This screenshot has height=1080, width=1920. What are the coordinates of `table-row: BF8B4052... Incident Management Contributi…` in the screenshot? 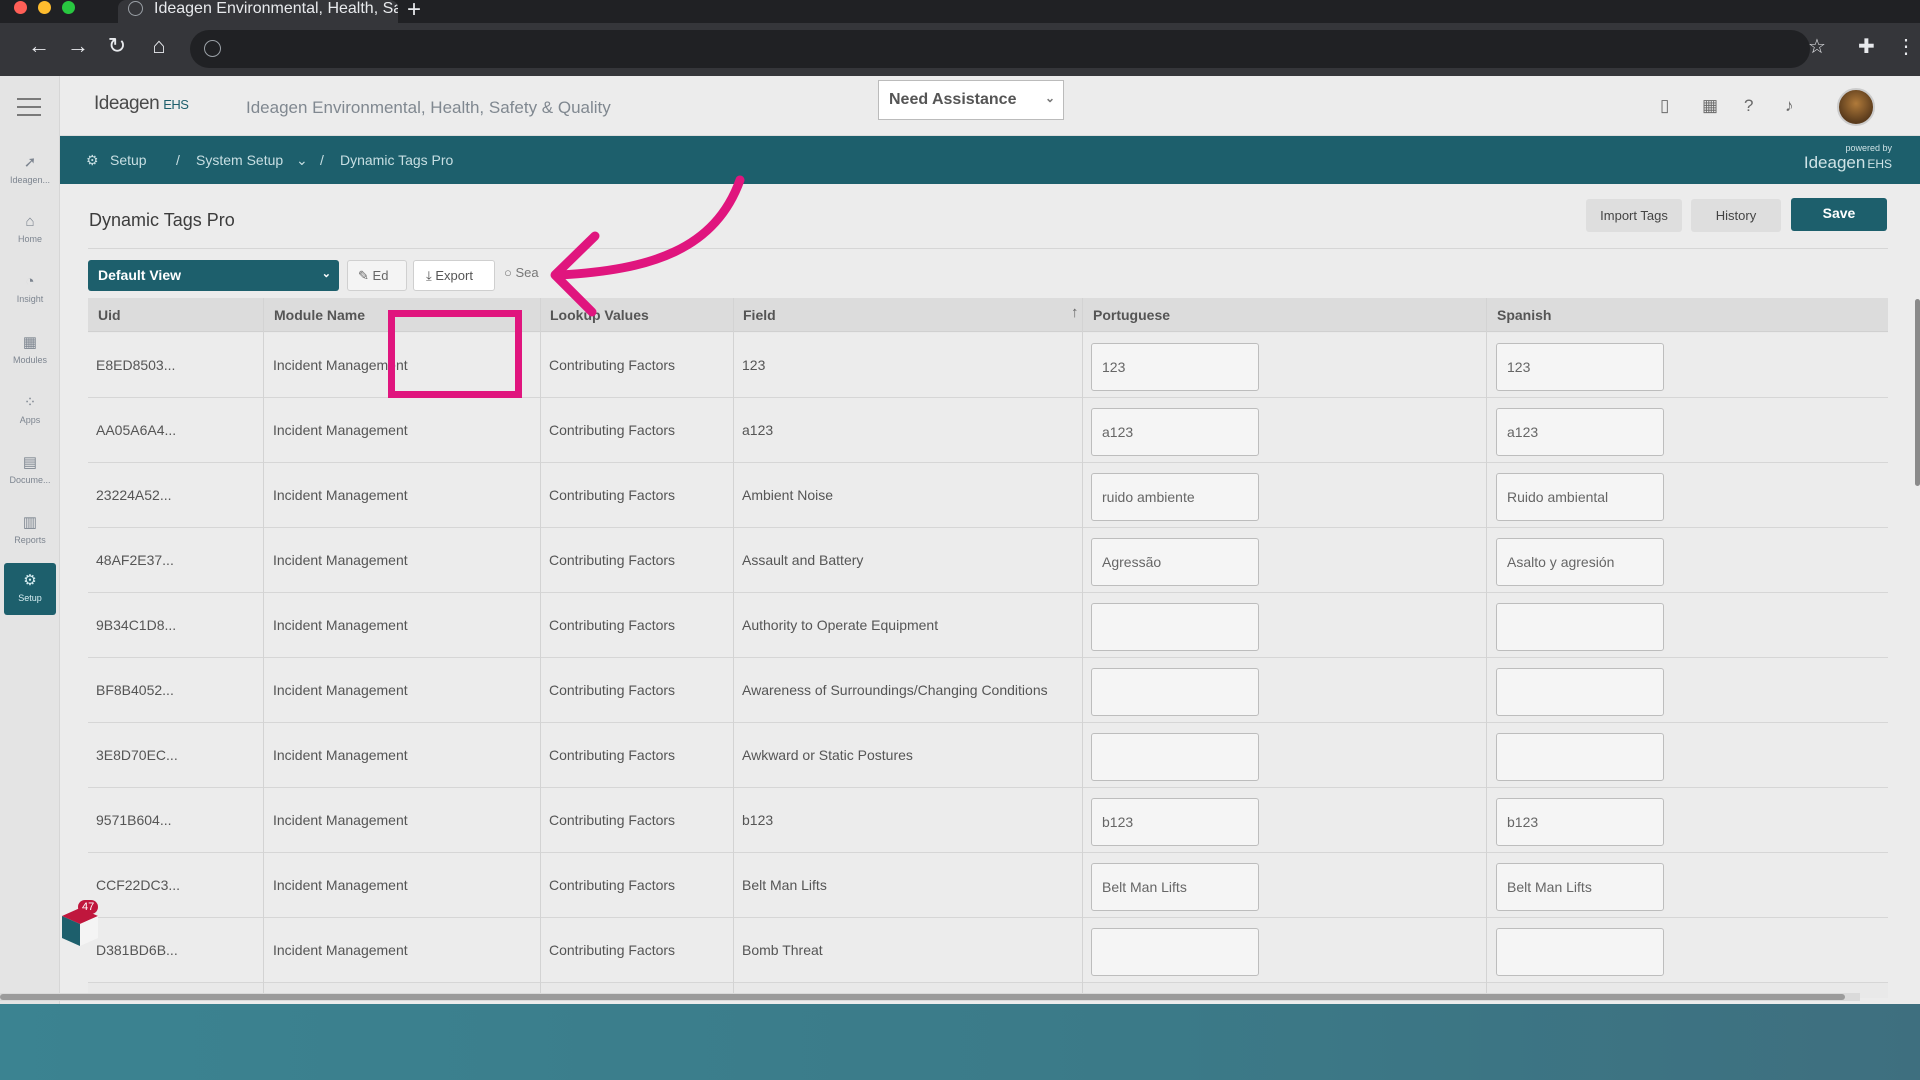 It's located at (988, 690).